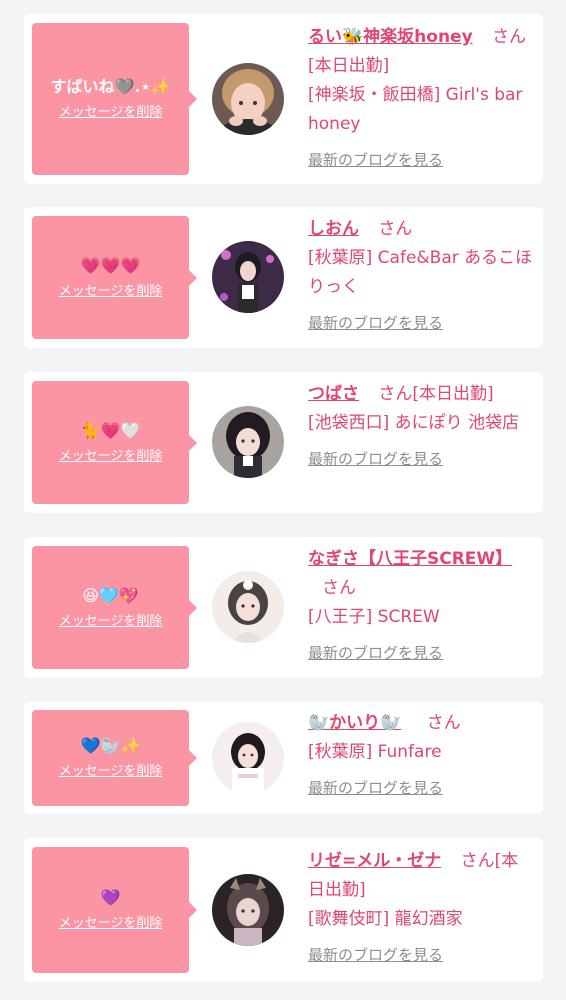 Image resolution: width=566 pixels, height=1000 pixels. Describe the element at coordinates (390, 37) in the screenshot. I see `cast-name-link: るい🐝神楽坂honey` at that location.